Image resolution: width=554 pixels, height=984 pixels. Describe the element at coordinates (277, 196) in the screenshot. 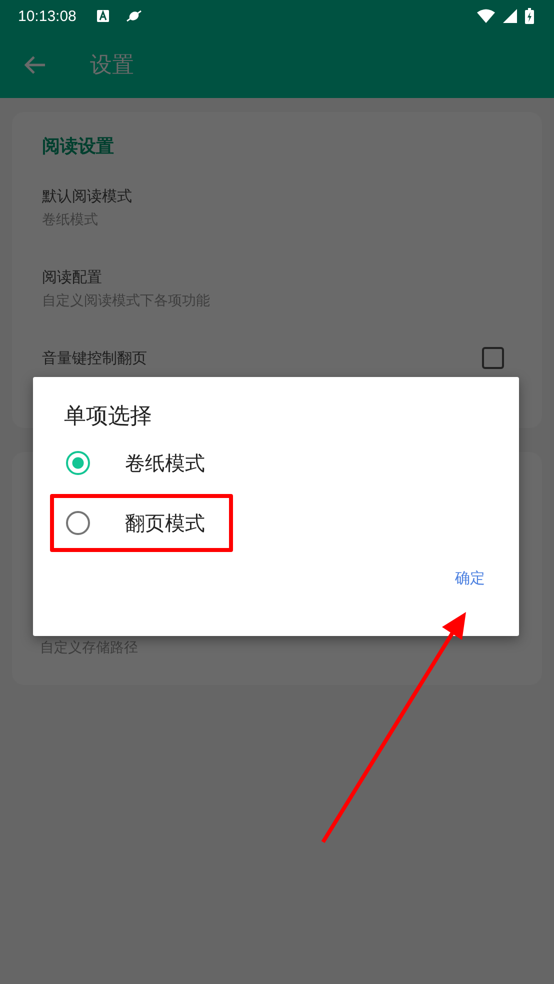

I see `setting-title: 默认阅读模式` at that location.